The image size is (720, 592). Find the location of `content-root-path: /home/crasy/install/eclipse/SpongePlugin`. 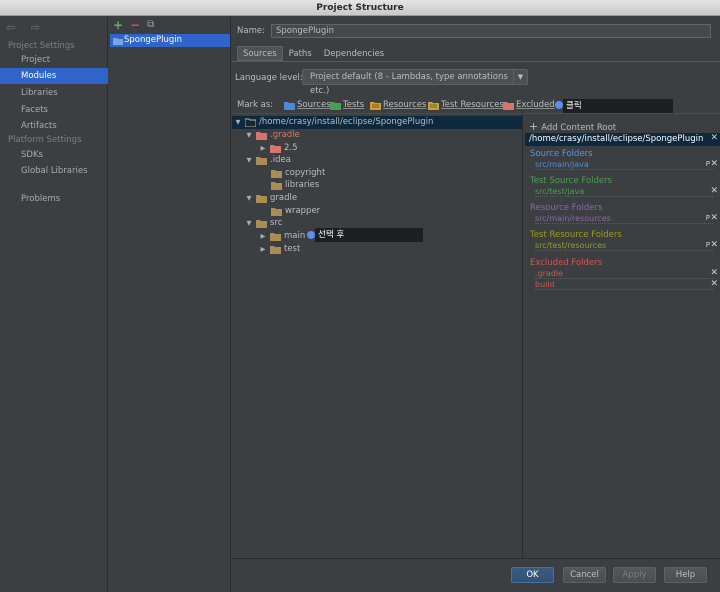

content-root-path: /home/crasy/install/eclipse/SpongePlugin is located at coordinates (622, 139).